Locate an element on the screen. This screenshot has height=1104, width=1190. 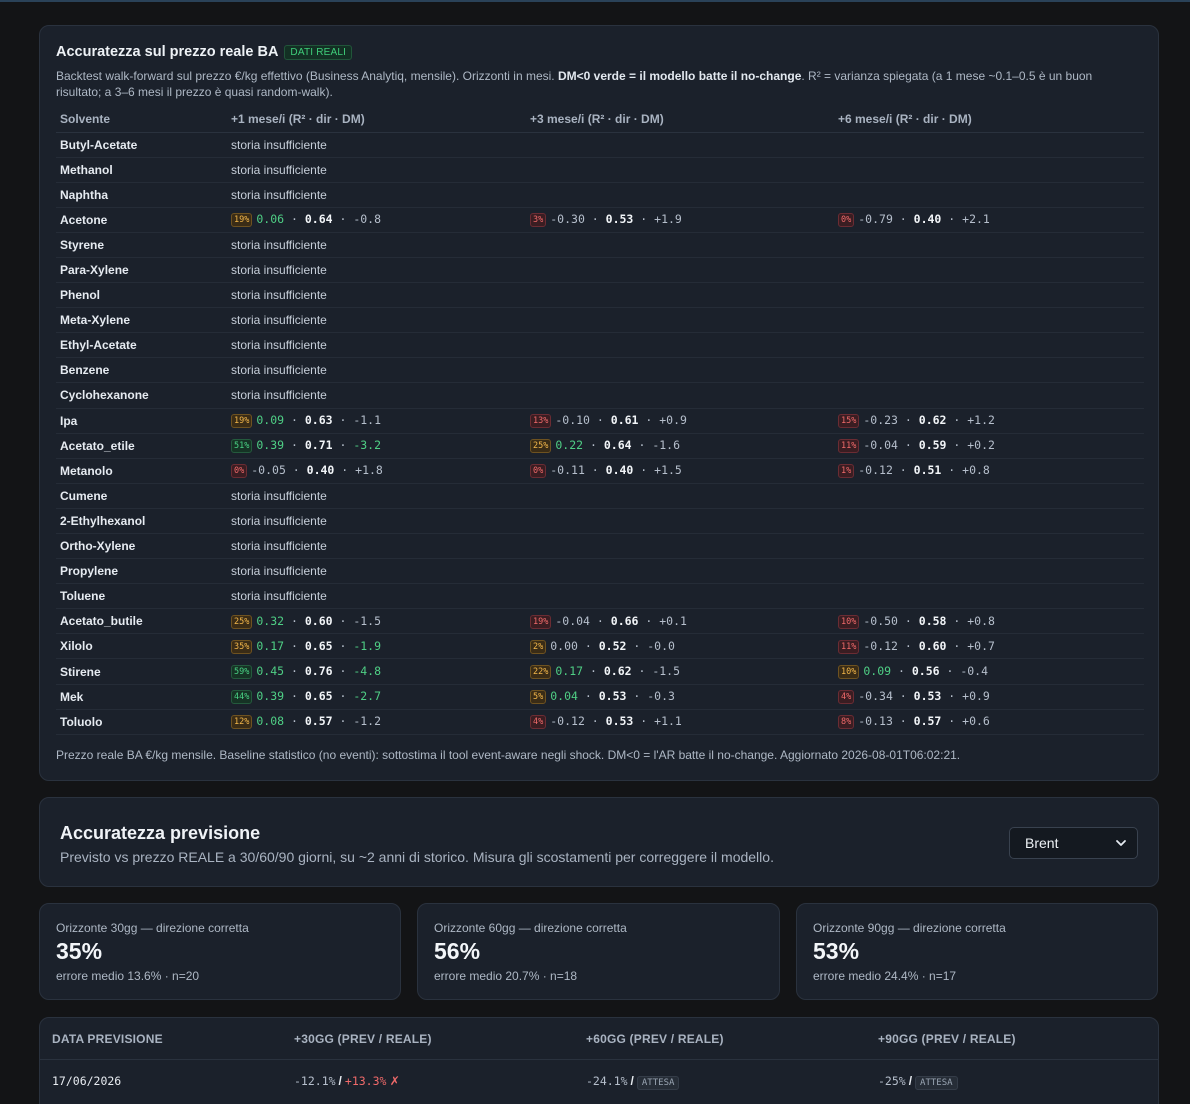
solvent-name: Ipa is located at coordinates (141, 421).